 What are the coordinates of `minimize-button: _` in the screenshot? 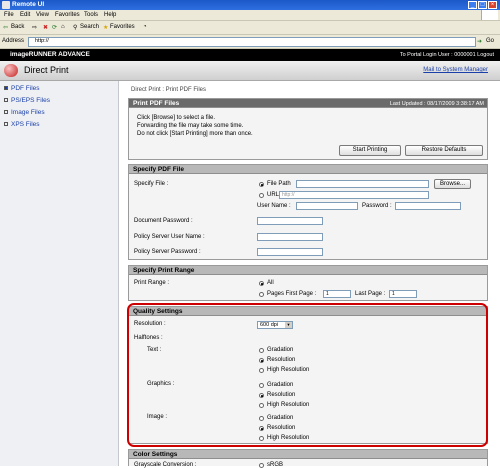 It's located at (472, 5).